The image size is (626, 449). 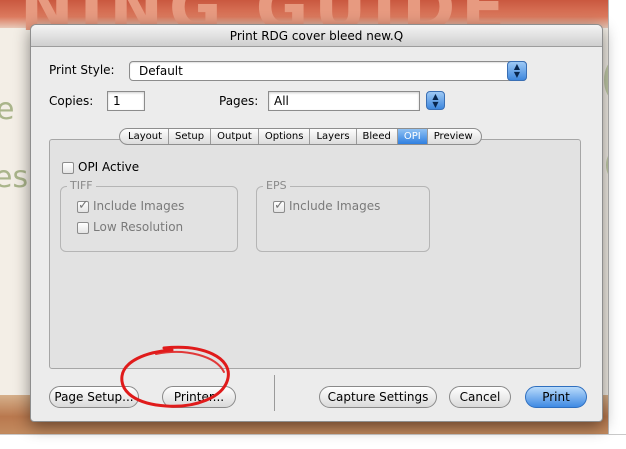 I want to click on tiff-include-images-checkbox: Include Images, so click(x=131, y=205).